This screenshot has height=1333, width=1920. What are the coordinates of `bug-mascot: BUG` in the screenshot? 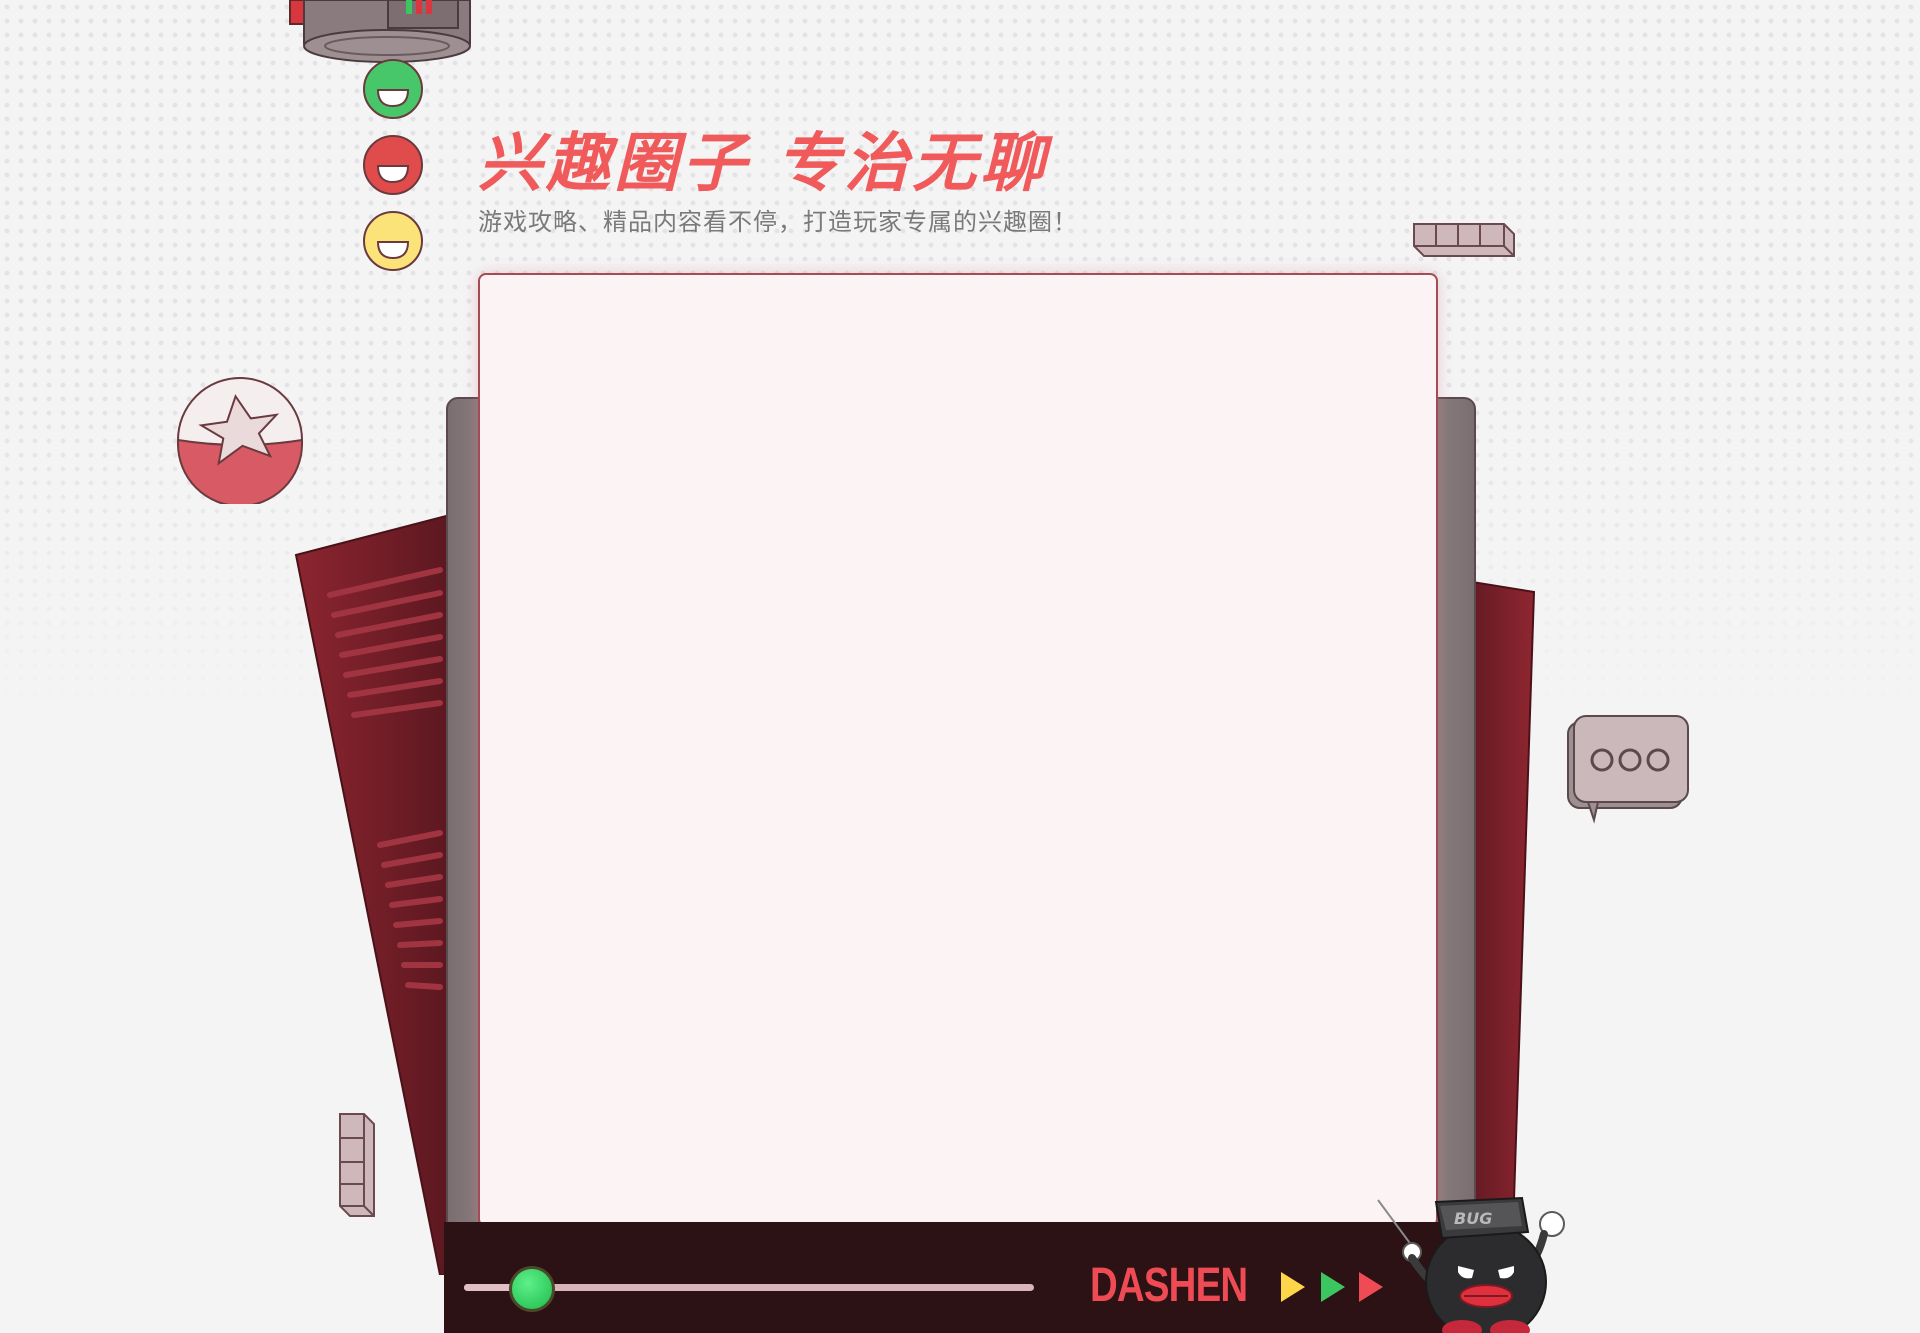 It's located at (1471, 1264).